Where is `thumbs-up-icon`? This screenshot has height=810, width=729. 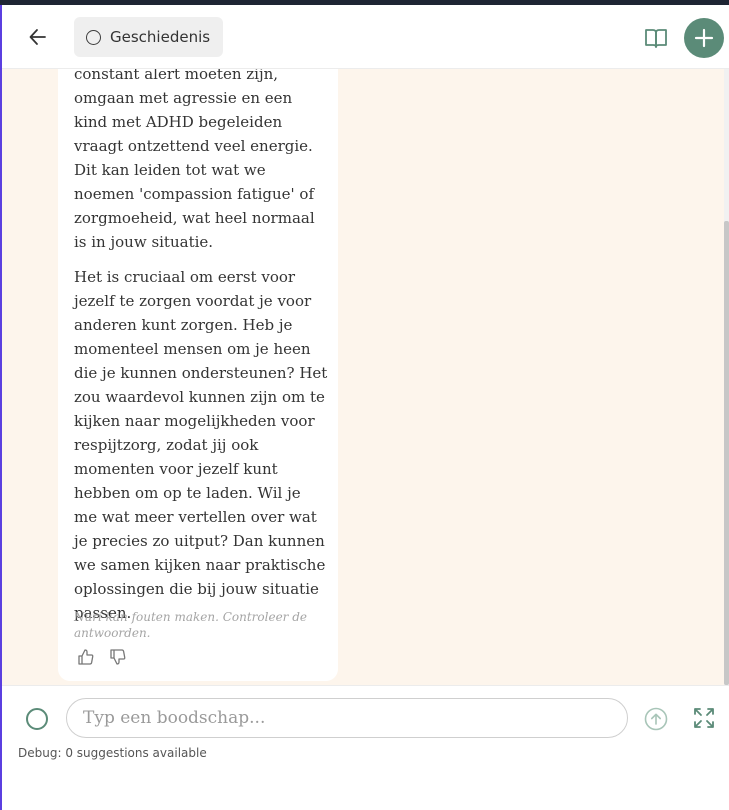 thumbs-up-icon is located at coordinates (86, 657).